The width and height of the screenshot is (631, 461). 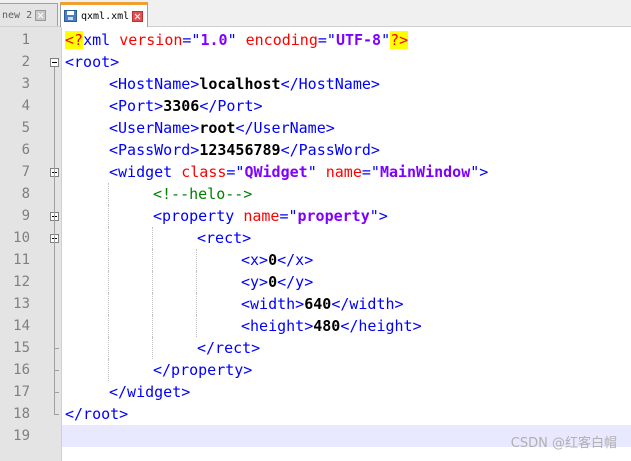 What do you see at coordinates (21, 282) in the screenshot?
I see `line-number: 12` at bounding box center [21, 282].